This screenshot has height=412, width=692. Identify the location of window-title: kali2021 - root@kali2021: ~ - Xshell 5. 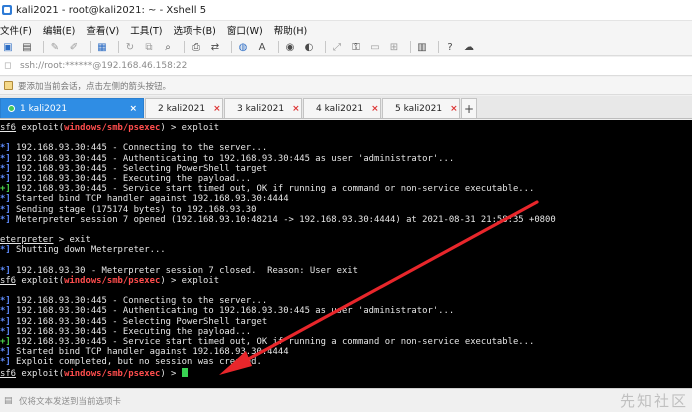
(111, 10).